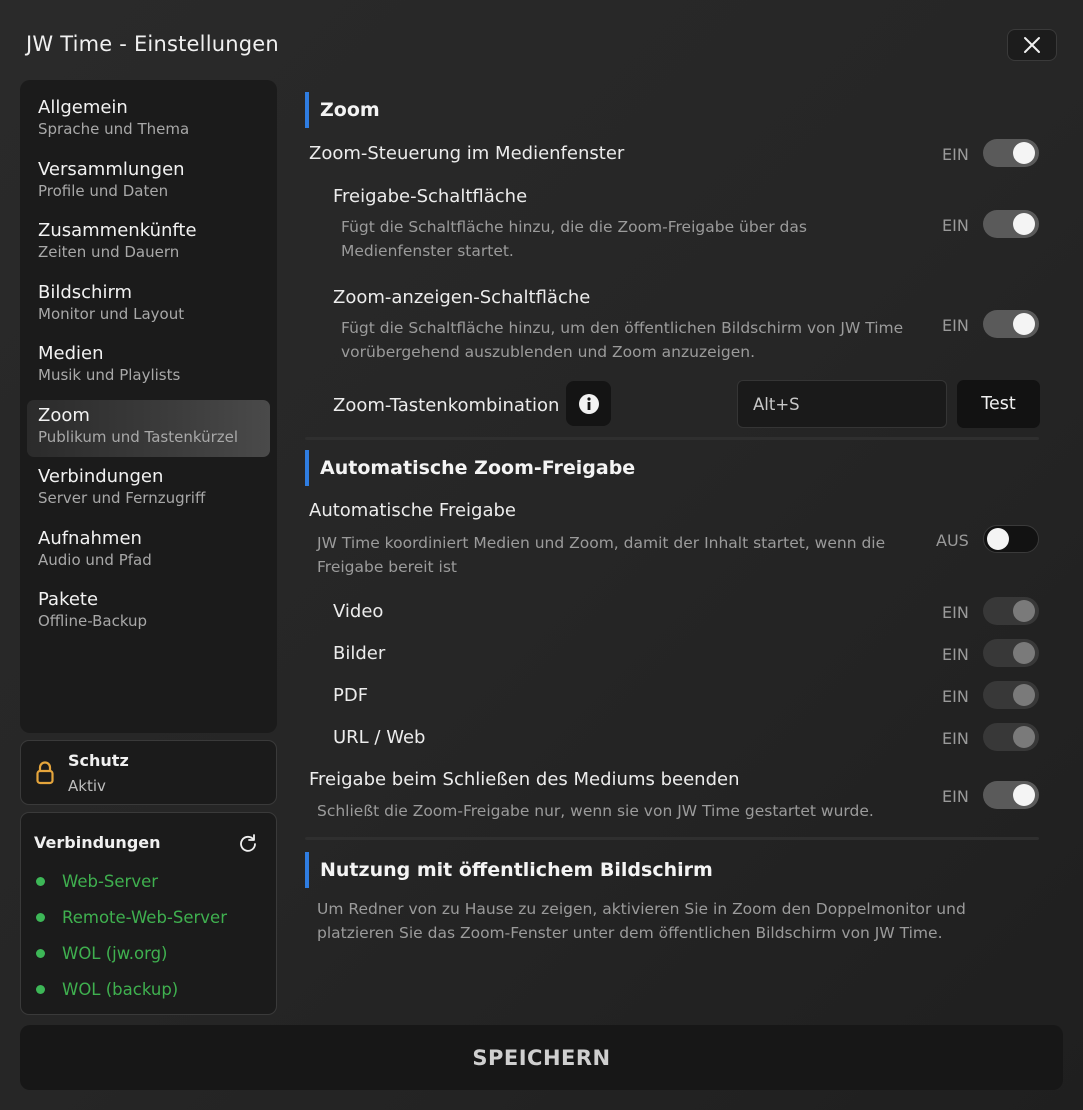 The height and width of the screenshot is (1110, 1083). What do you see at coordinates (842, 404) in the screenshot?
I see `shortcut-input` at bounding box center [842, 404].